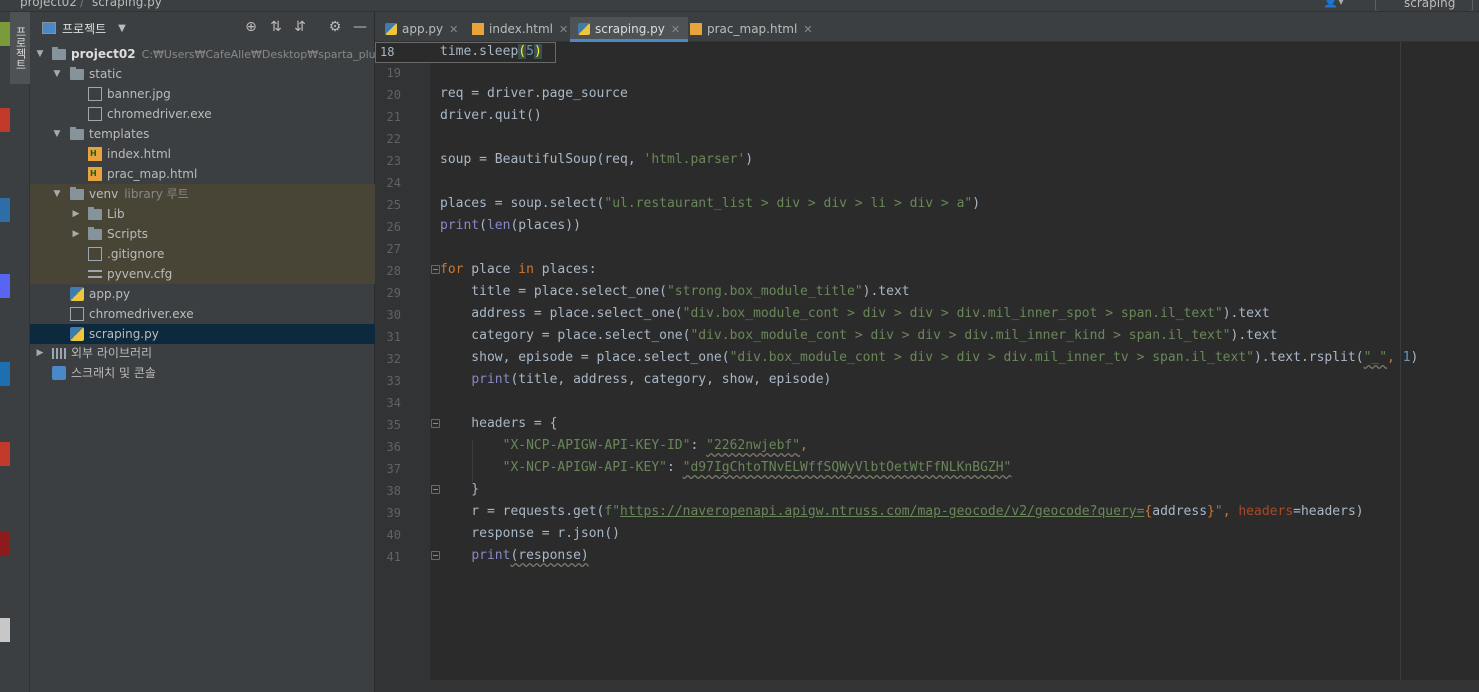 The image size is (1479, 692). I want to click on tab-app-py: app.py ✕, so click(421, 29).